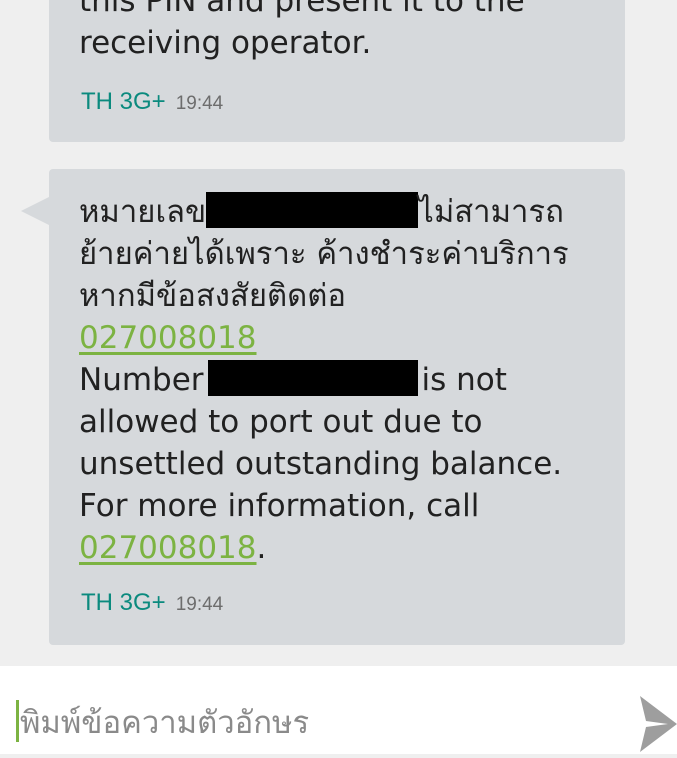 The width and height of the screenshot is (677, 758). Describe the element at coordinates (35, 211) in the screenshot. I see `bubble-tail` at that location.